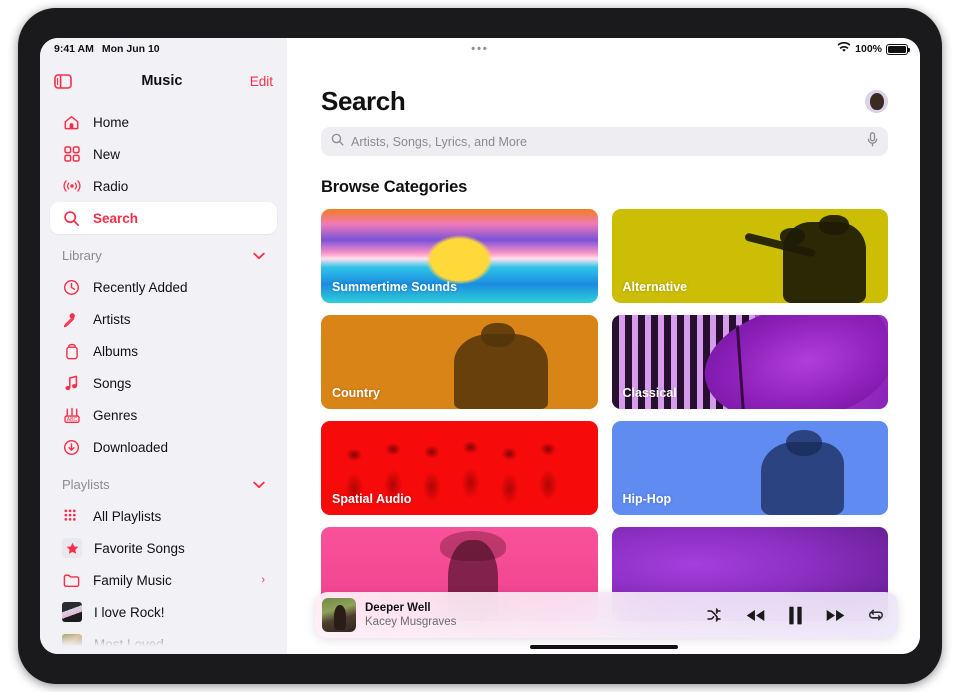 The height and width of the screenshot is (692, 960). What do you see at coordinates (356, 393) in the screenshot?
I see `category-tile-label: Country` at bounding box center [356, 393].